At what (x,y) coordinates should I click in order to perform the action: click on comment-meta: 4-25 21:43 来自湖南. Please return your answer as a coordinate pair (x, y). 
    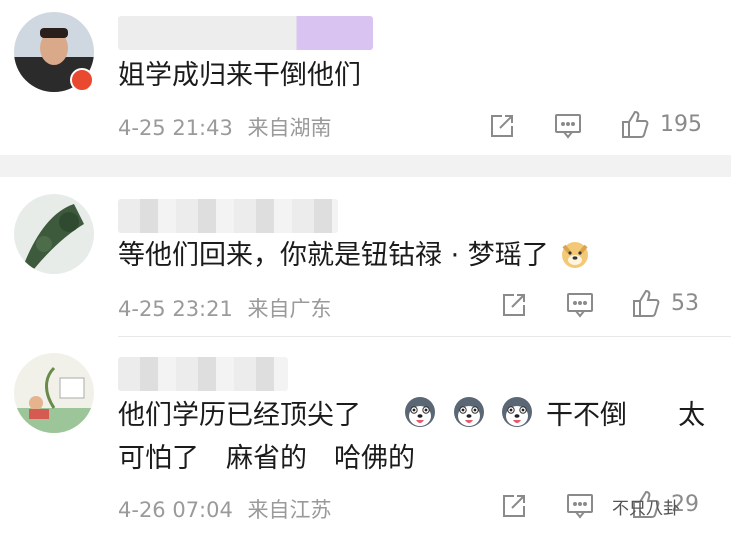
    Looking at the image, I should click on (229, 127).